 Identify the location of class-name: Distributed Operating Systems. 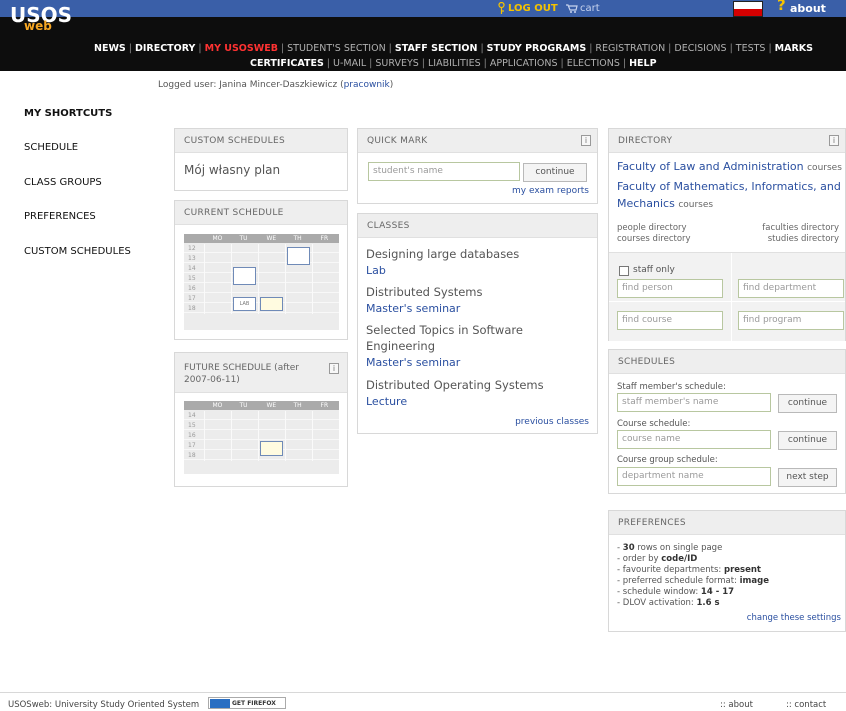
(455, 385).